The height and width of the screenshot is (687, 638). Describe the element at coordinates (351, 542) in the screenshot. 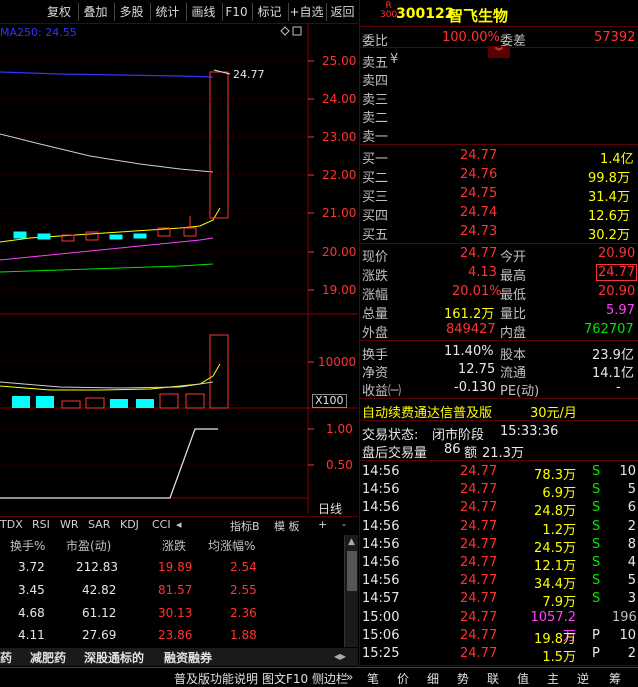

I see `scroll-up-icon: ▲` at that location.